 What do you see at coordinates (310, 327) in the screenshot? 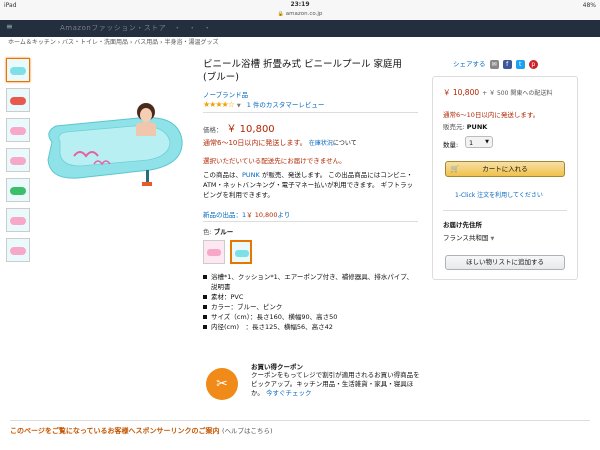
I see `list-item: 内径(cm) ：長さ125、横幅56、高さ42` at bounding box center [310, 327].